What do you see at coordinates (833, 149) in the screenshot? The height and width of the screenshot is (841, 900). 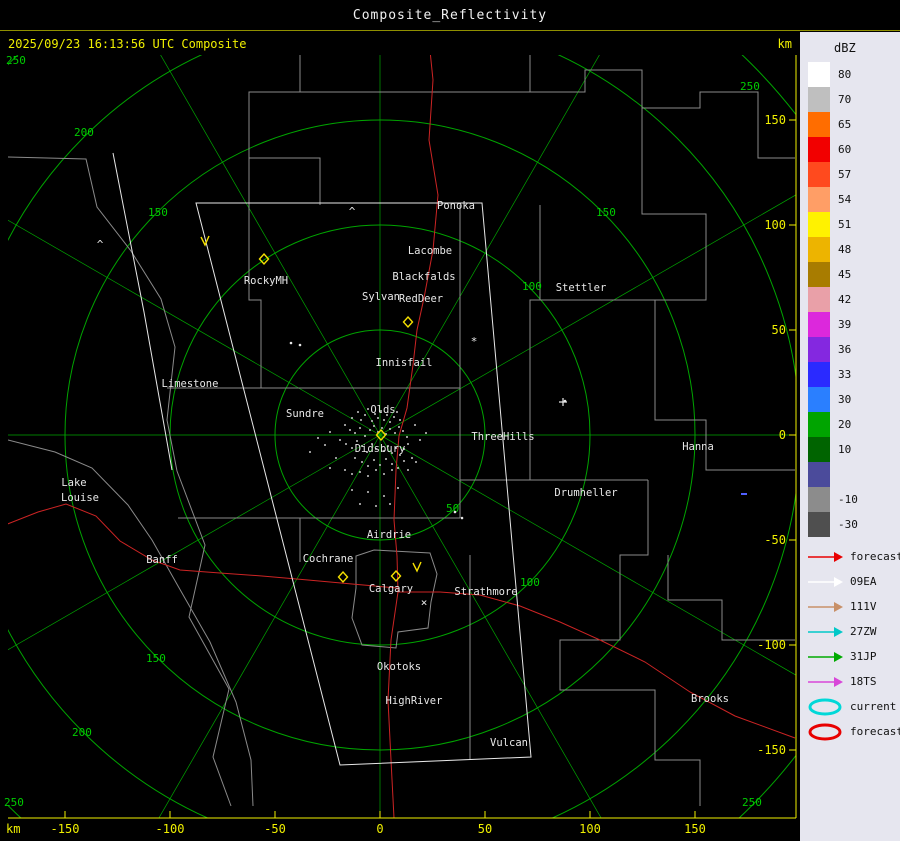 I see `scale-row: 60` at bounding box center [833, 149].